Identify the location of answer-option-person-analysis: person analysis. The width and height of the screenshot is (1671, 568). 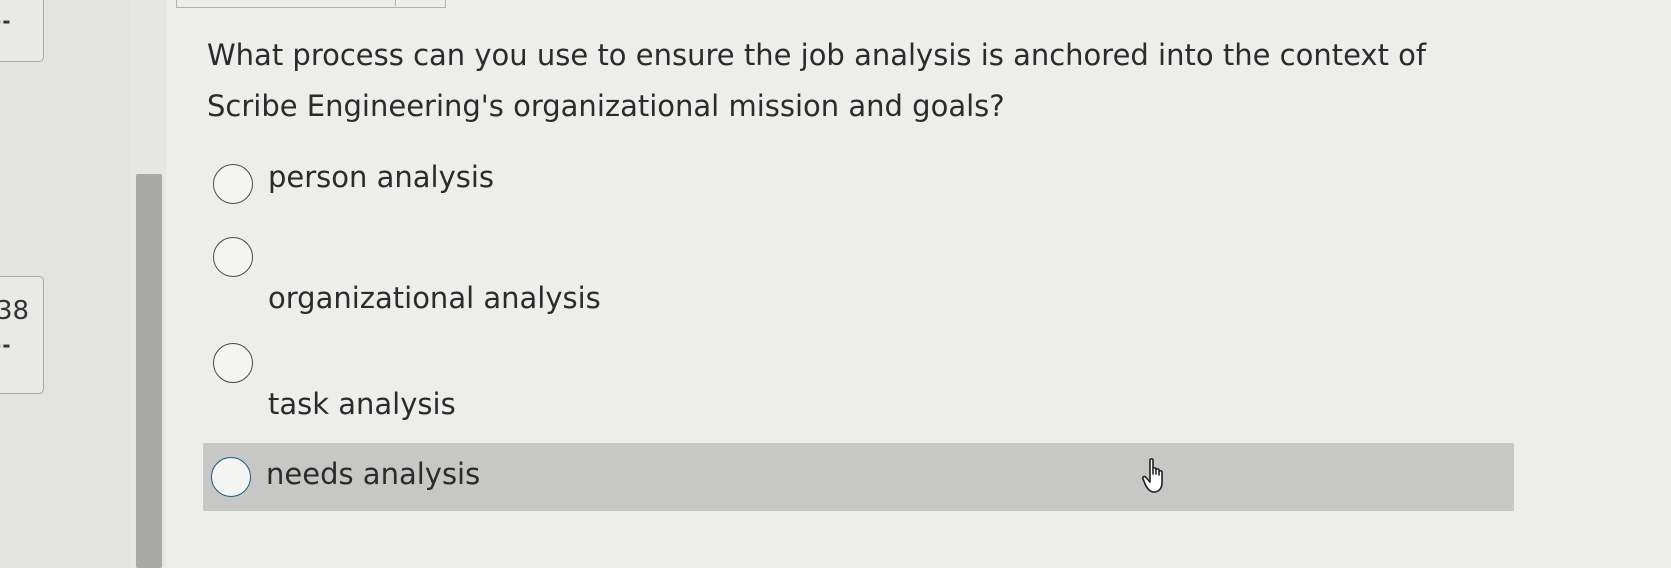
(860, 187).